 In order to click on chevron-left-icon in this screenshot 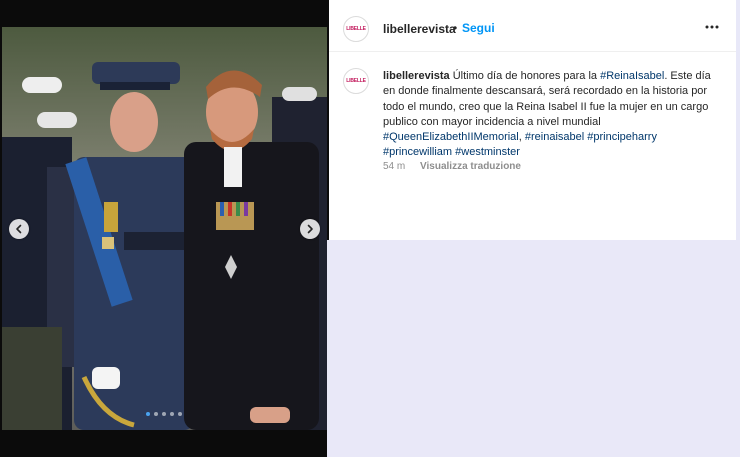, I will do `click(19, 229)`.